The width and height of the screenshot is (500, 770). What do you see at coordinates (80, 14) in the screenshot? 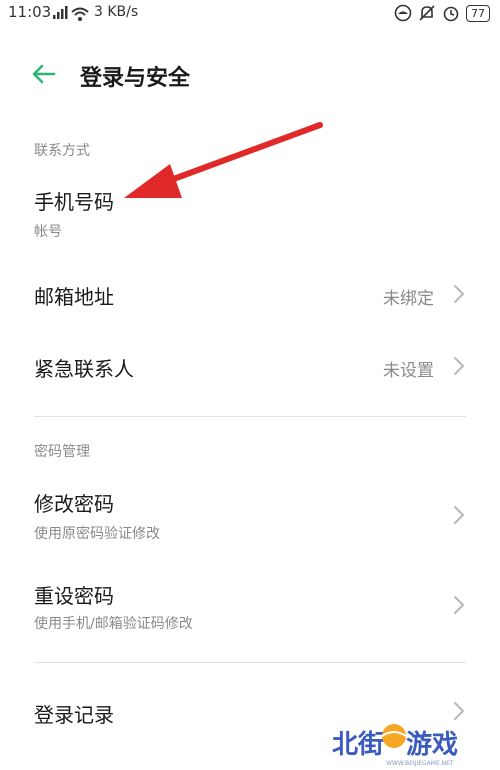
I see `wifi-icon` at bounding box center [80, 14].